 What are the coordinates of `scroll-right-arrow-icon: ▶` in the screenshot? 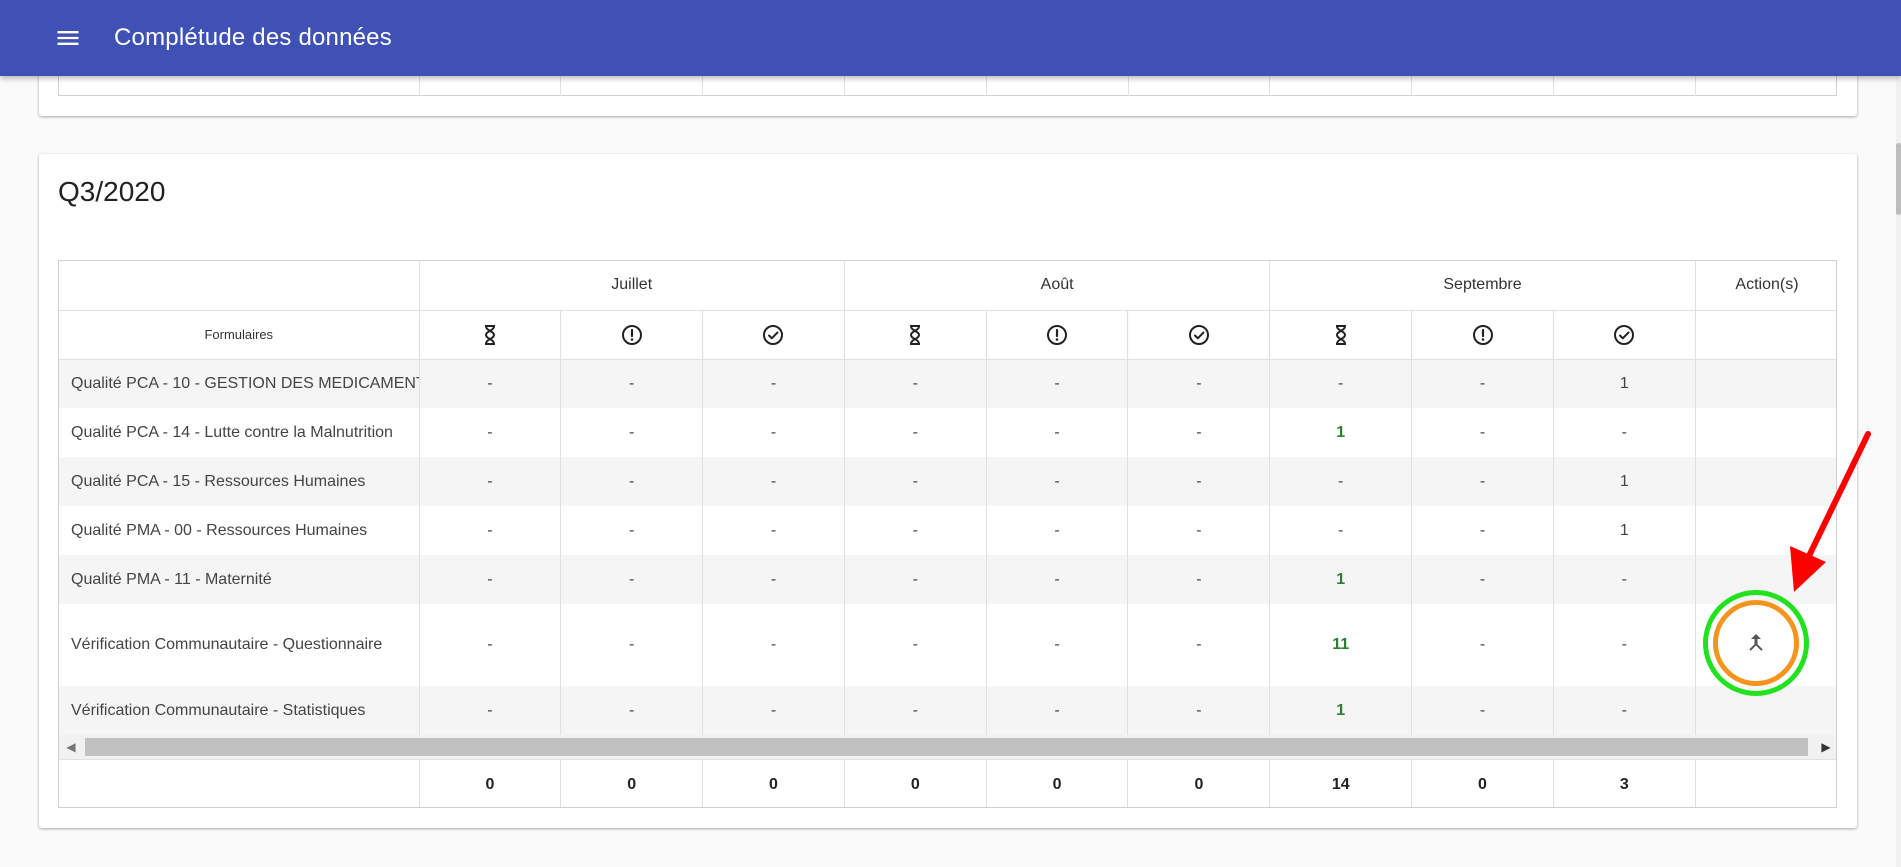 It's located at (1825, 747).